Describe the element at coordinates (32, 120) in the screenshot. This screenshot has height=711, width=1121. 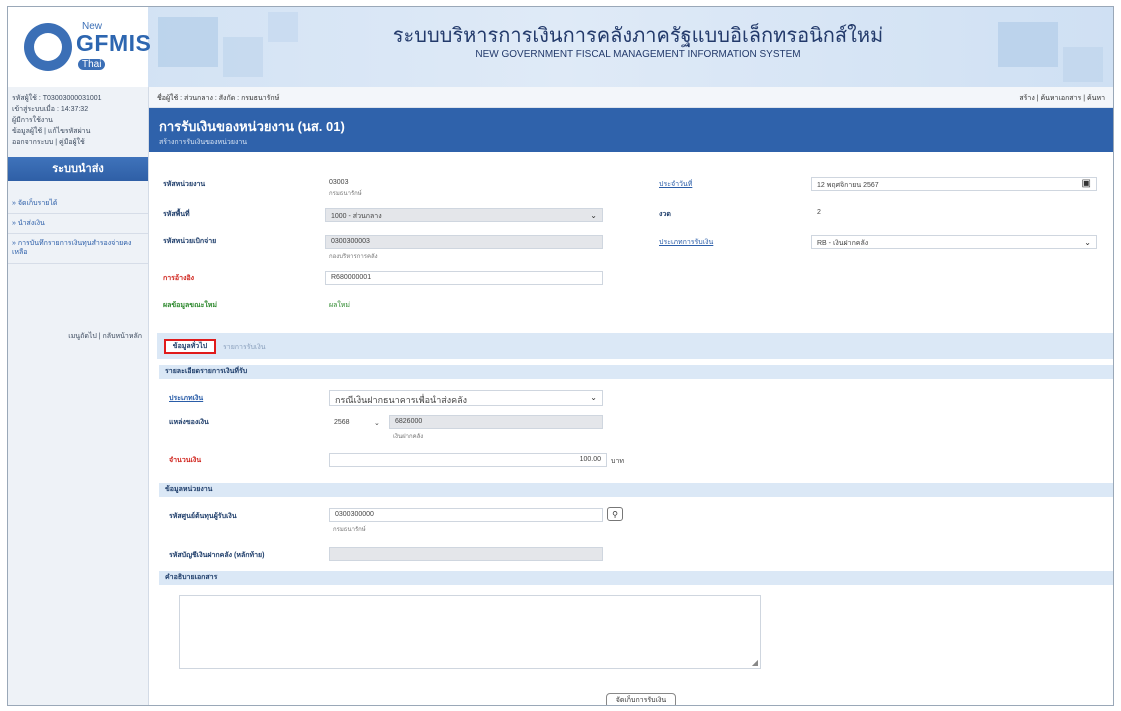
I see `user-status: ผู้มีการใช้งาน` at that location.